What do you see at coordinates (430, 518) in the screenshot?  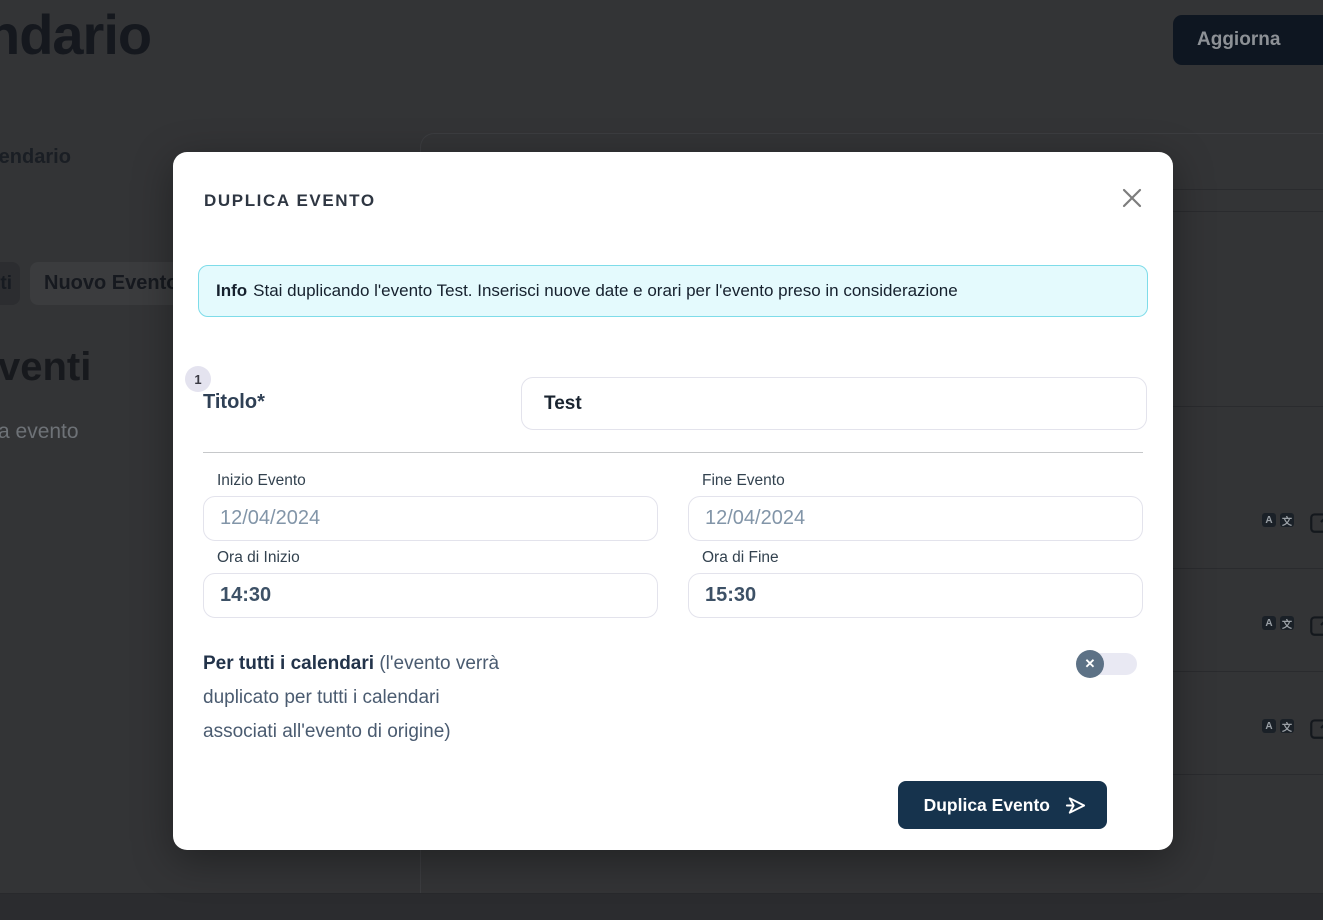 I see `start-date-input` at bounding box center [430, 518].